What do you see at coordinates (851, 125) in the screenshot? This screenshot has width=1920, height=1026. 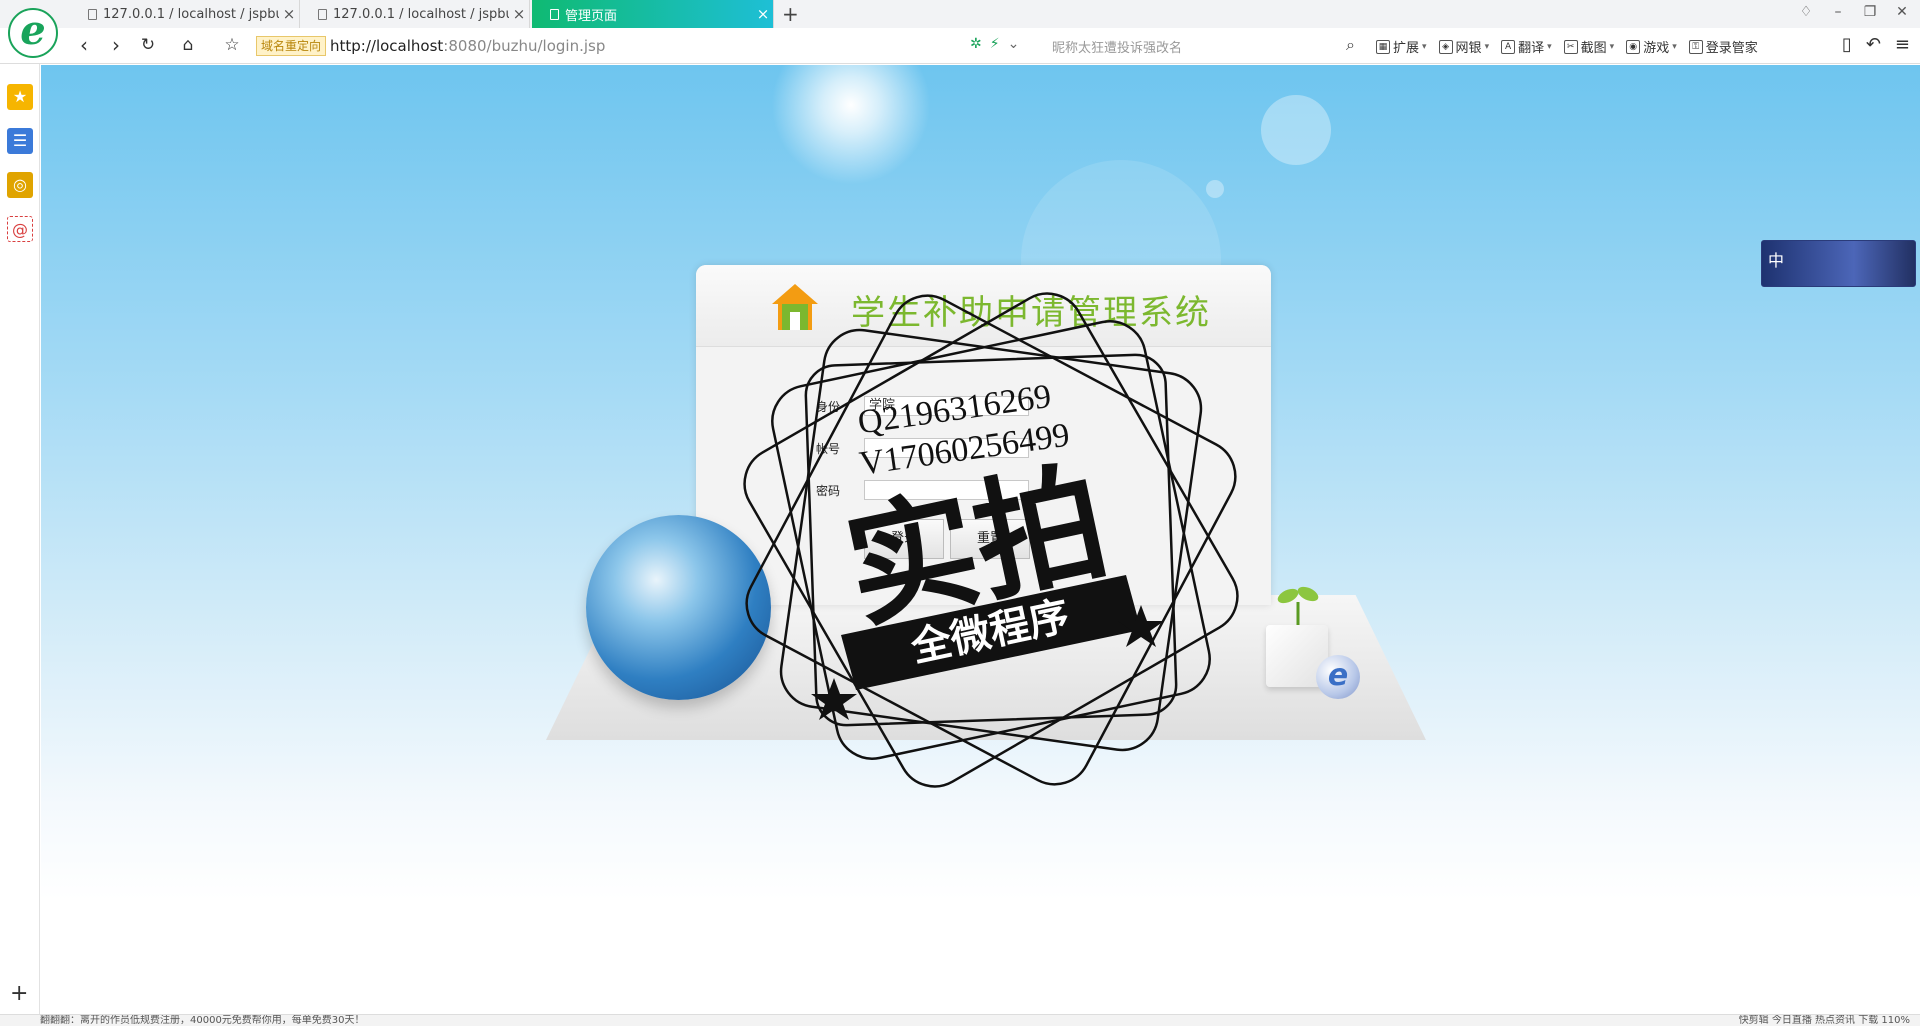 I see `sun-glare` at bounding box center [851, 125].